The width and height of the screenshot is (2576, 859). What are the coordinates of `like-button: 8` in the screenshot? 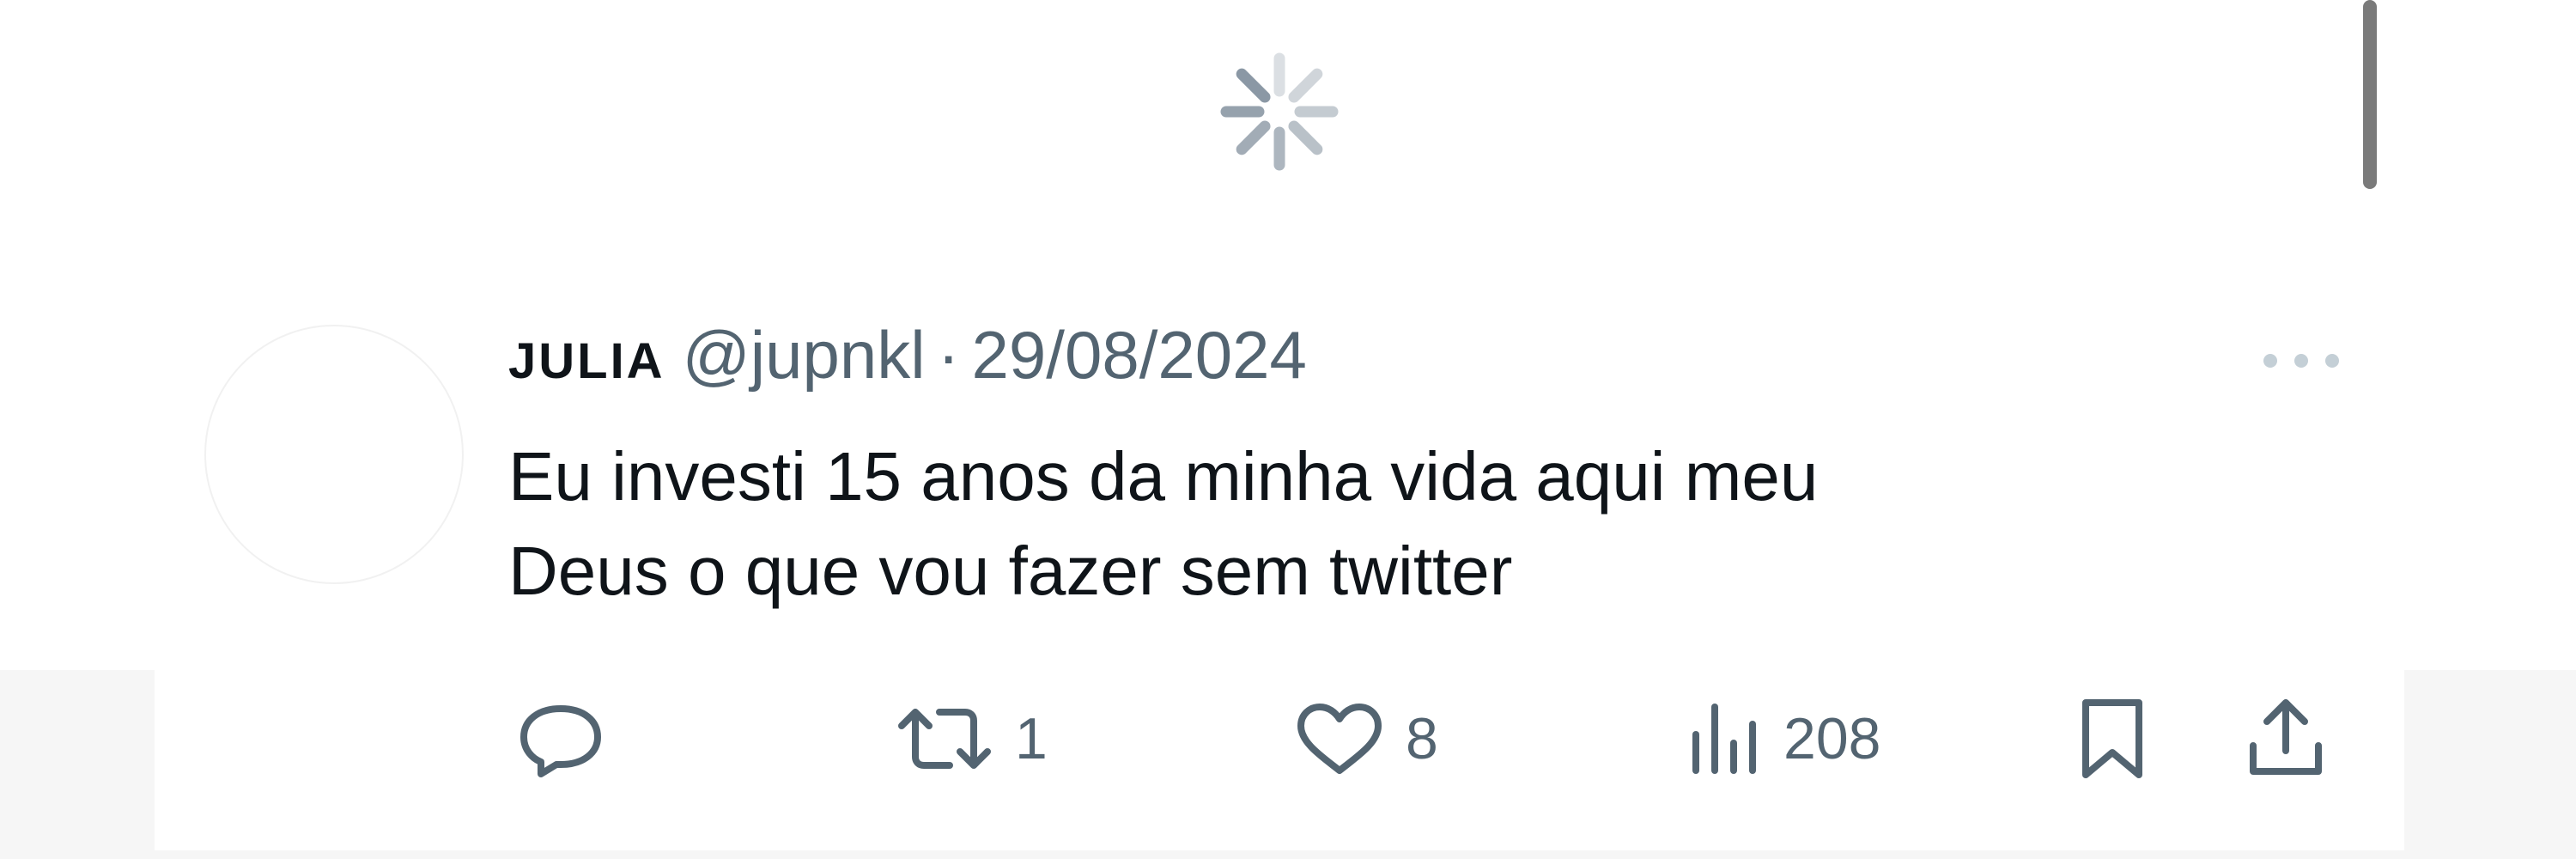 It's located at (1365, 738).